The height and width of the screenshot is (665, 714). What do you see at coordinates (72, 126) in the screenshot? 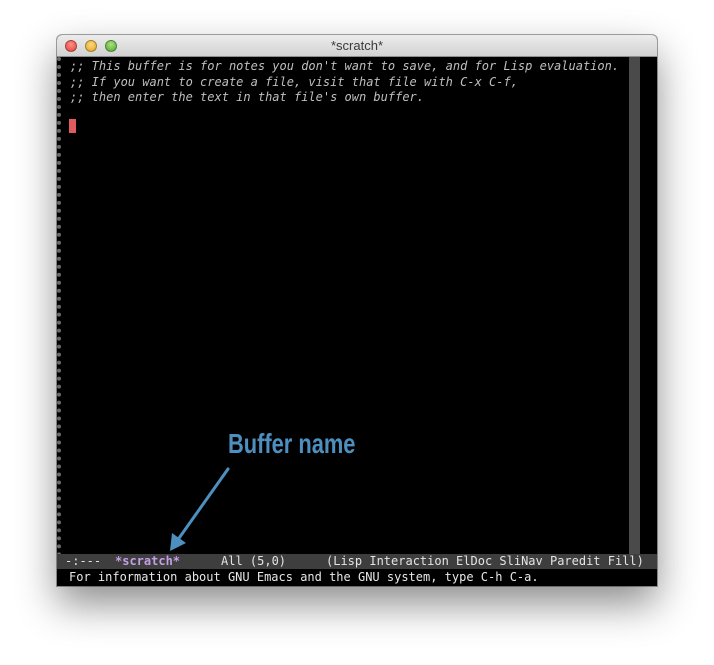
I see `text-cursor` at bounding box center [72, 126].